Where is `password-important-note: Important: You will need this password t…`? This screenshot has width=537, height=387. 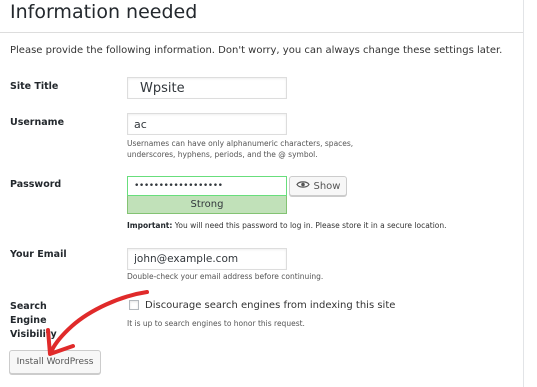 password-important-note: Important: You will need this password t… is located at coordinates (287, 225).